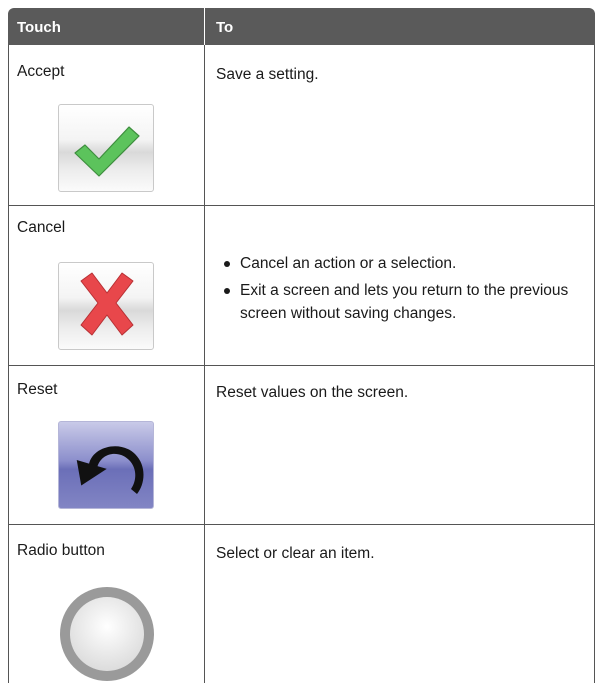 This screenshot has height=683, width=603. I want to click on row-description-reset: Reset values on the screen., so click(312, 392).